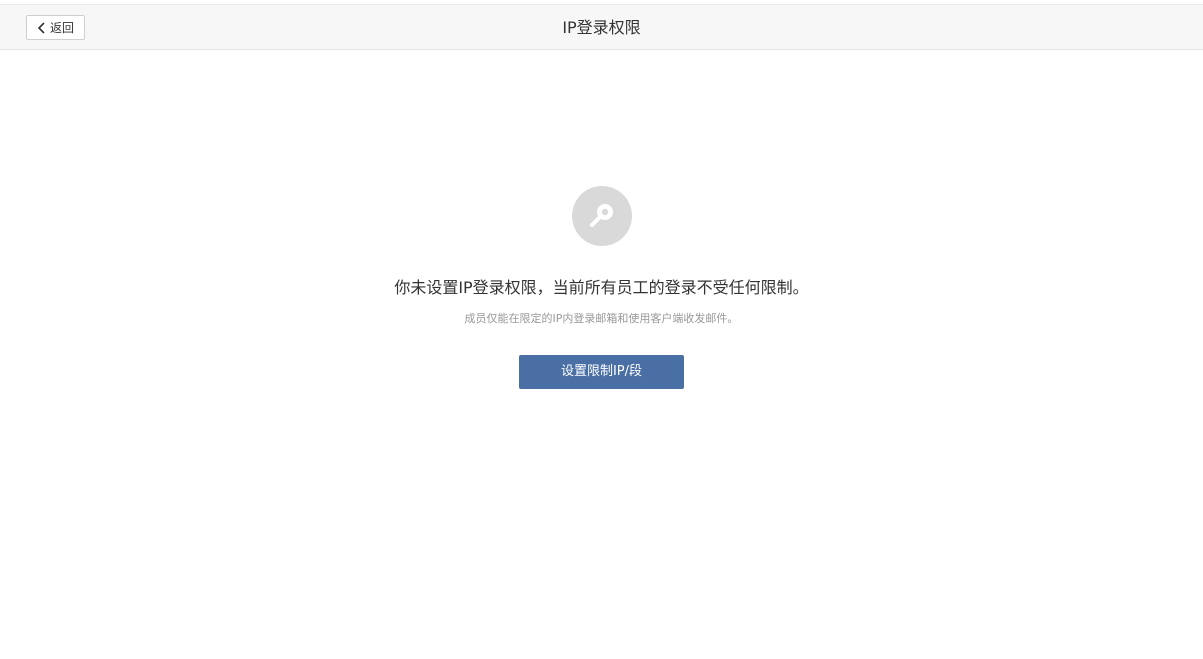 This screenshot has height=659, width=1203. I want to click on set-ip-restriction-button: 设置限制IP/段, so click(601, 372).